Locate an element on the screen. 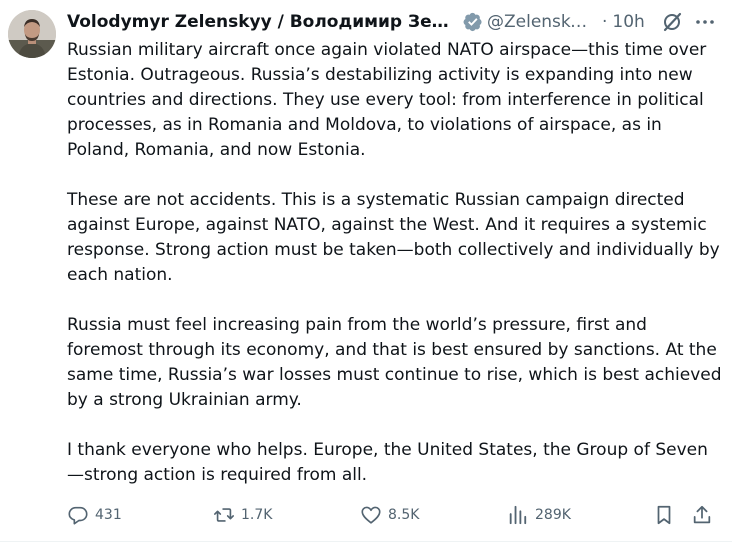  reply-icon is located at coordinates (78, 515).